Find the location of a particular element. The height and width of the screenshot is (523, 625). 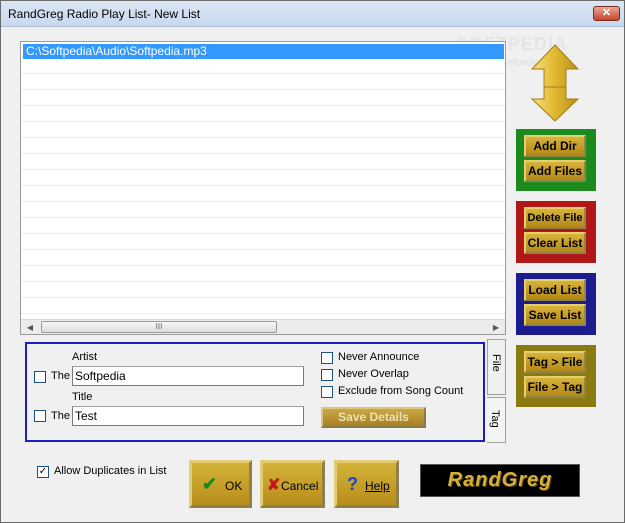

tab-tag: Tag is located at coordinates (496, 420).